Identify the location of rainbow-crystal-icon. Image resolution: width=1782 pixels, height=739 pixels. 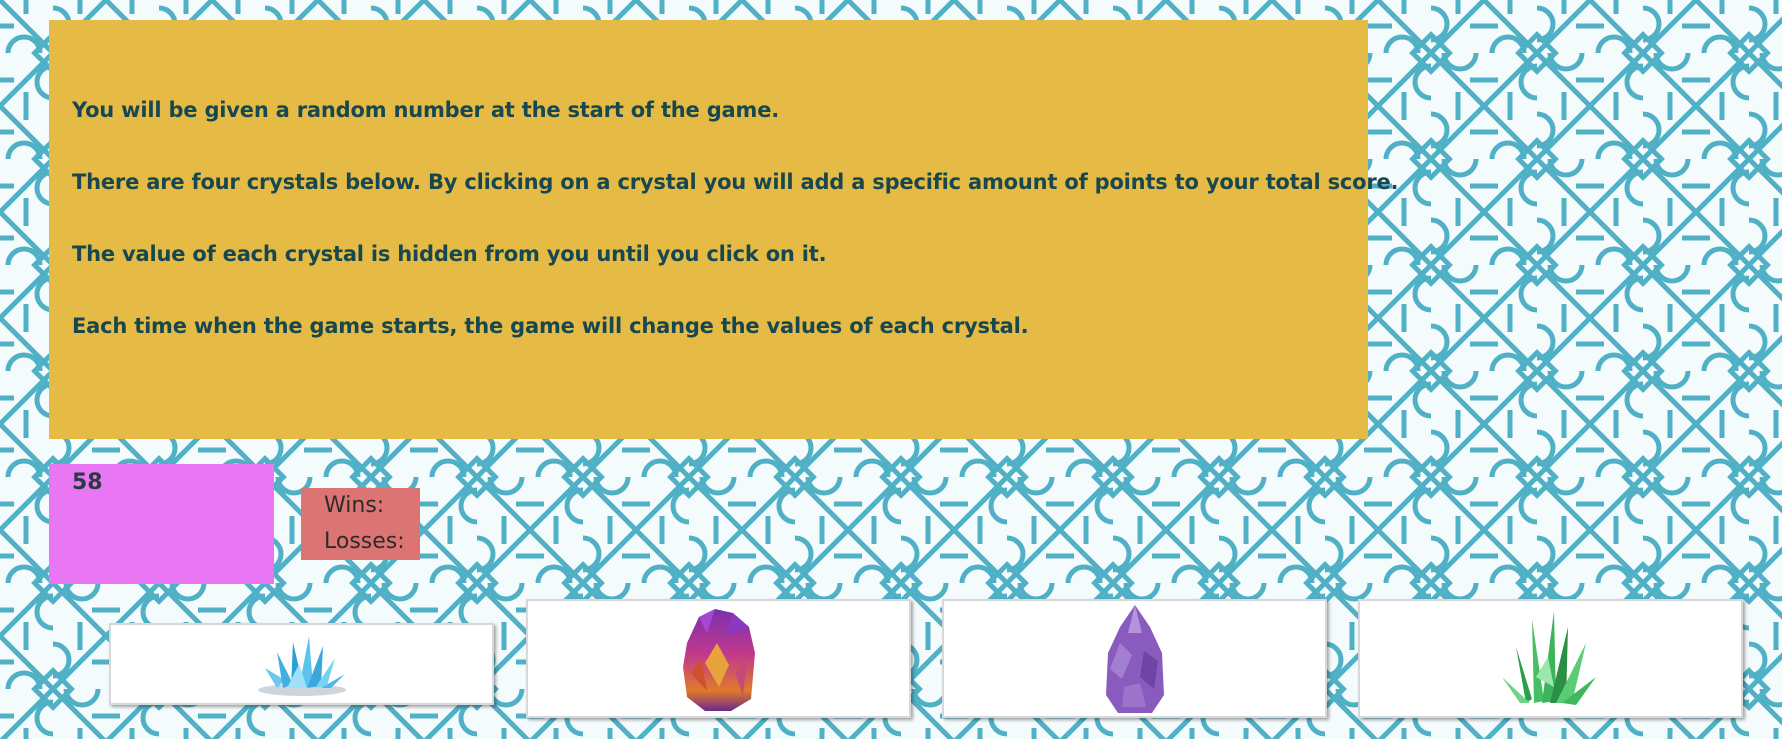
(718, 659).